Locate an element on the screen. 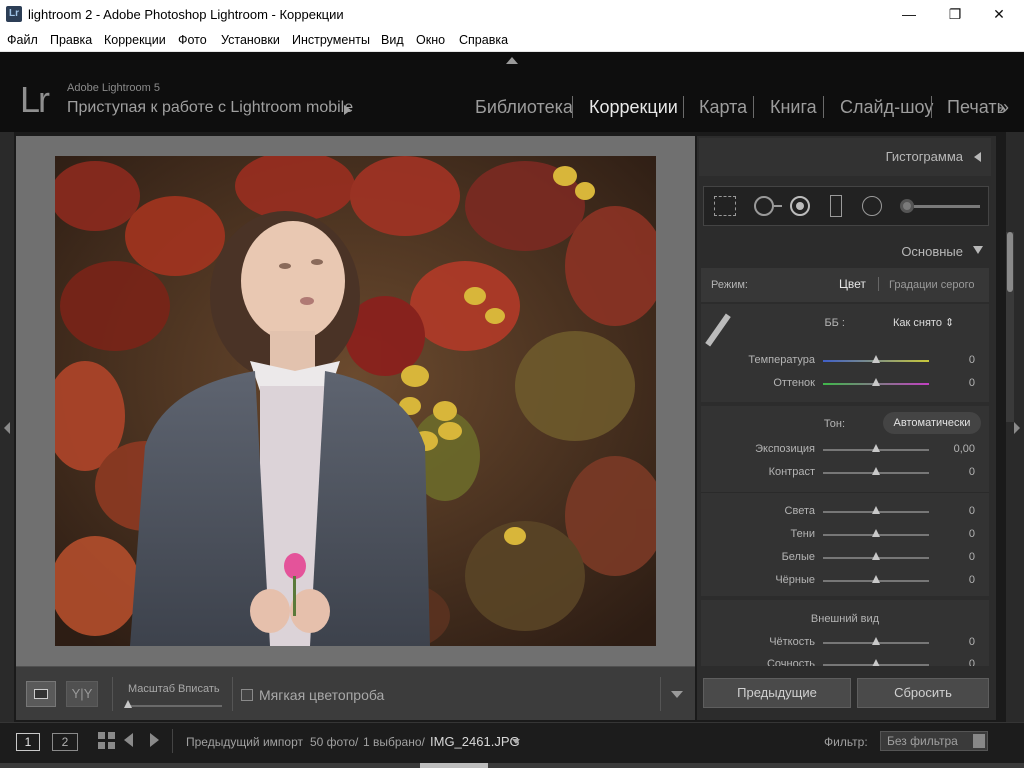 The width and height of the screenshot is (1024, 768). menu-edit: Правка is located at coordinates (71, 40).